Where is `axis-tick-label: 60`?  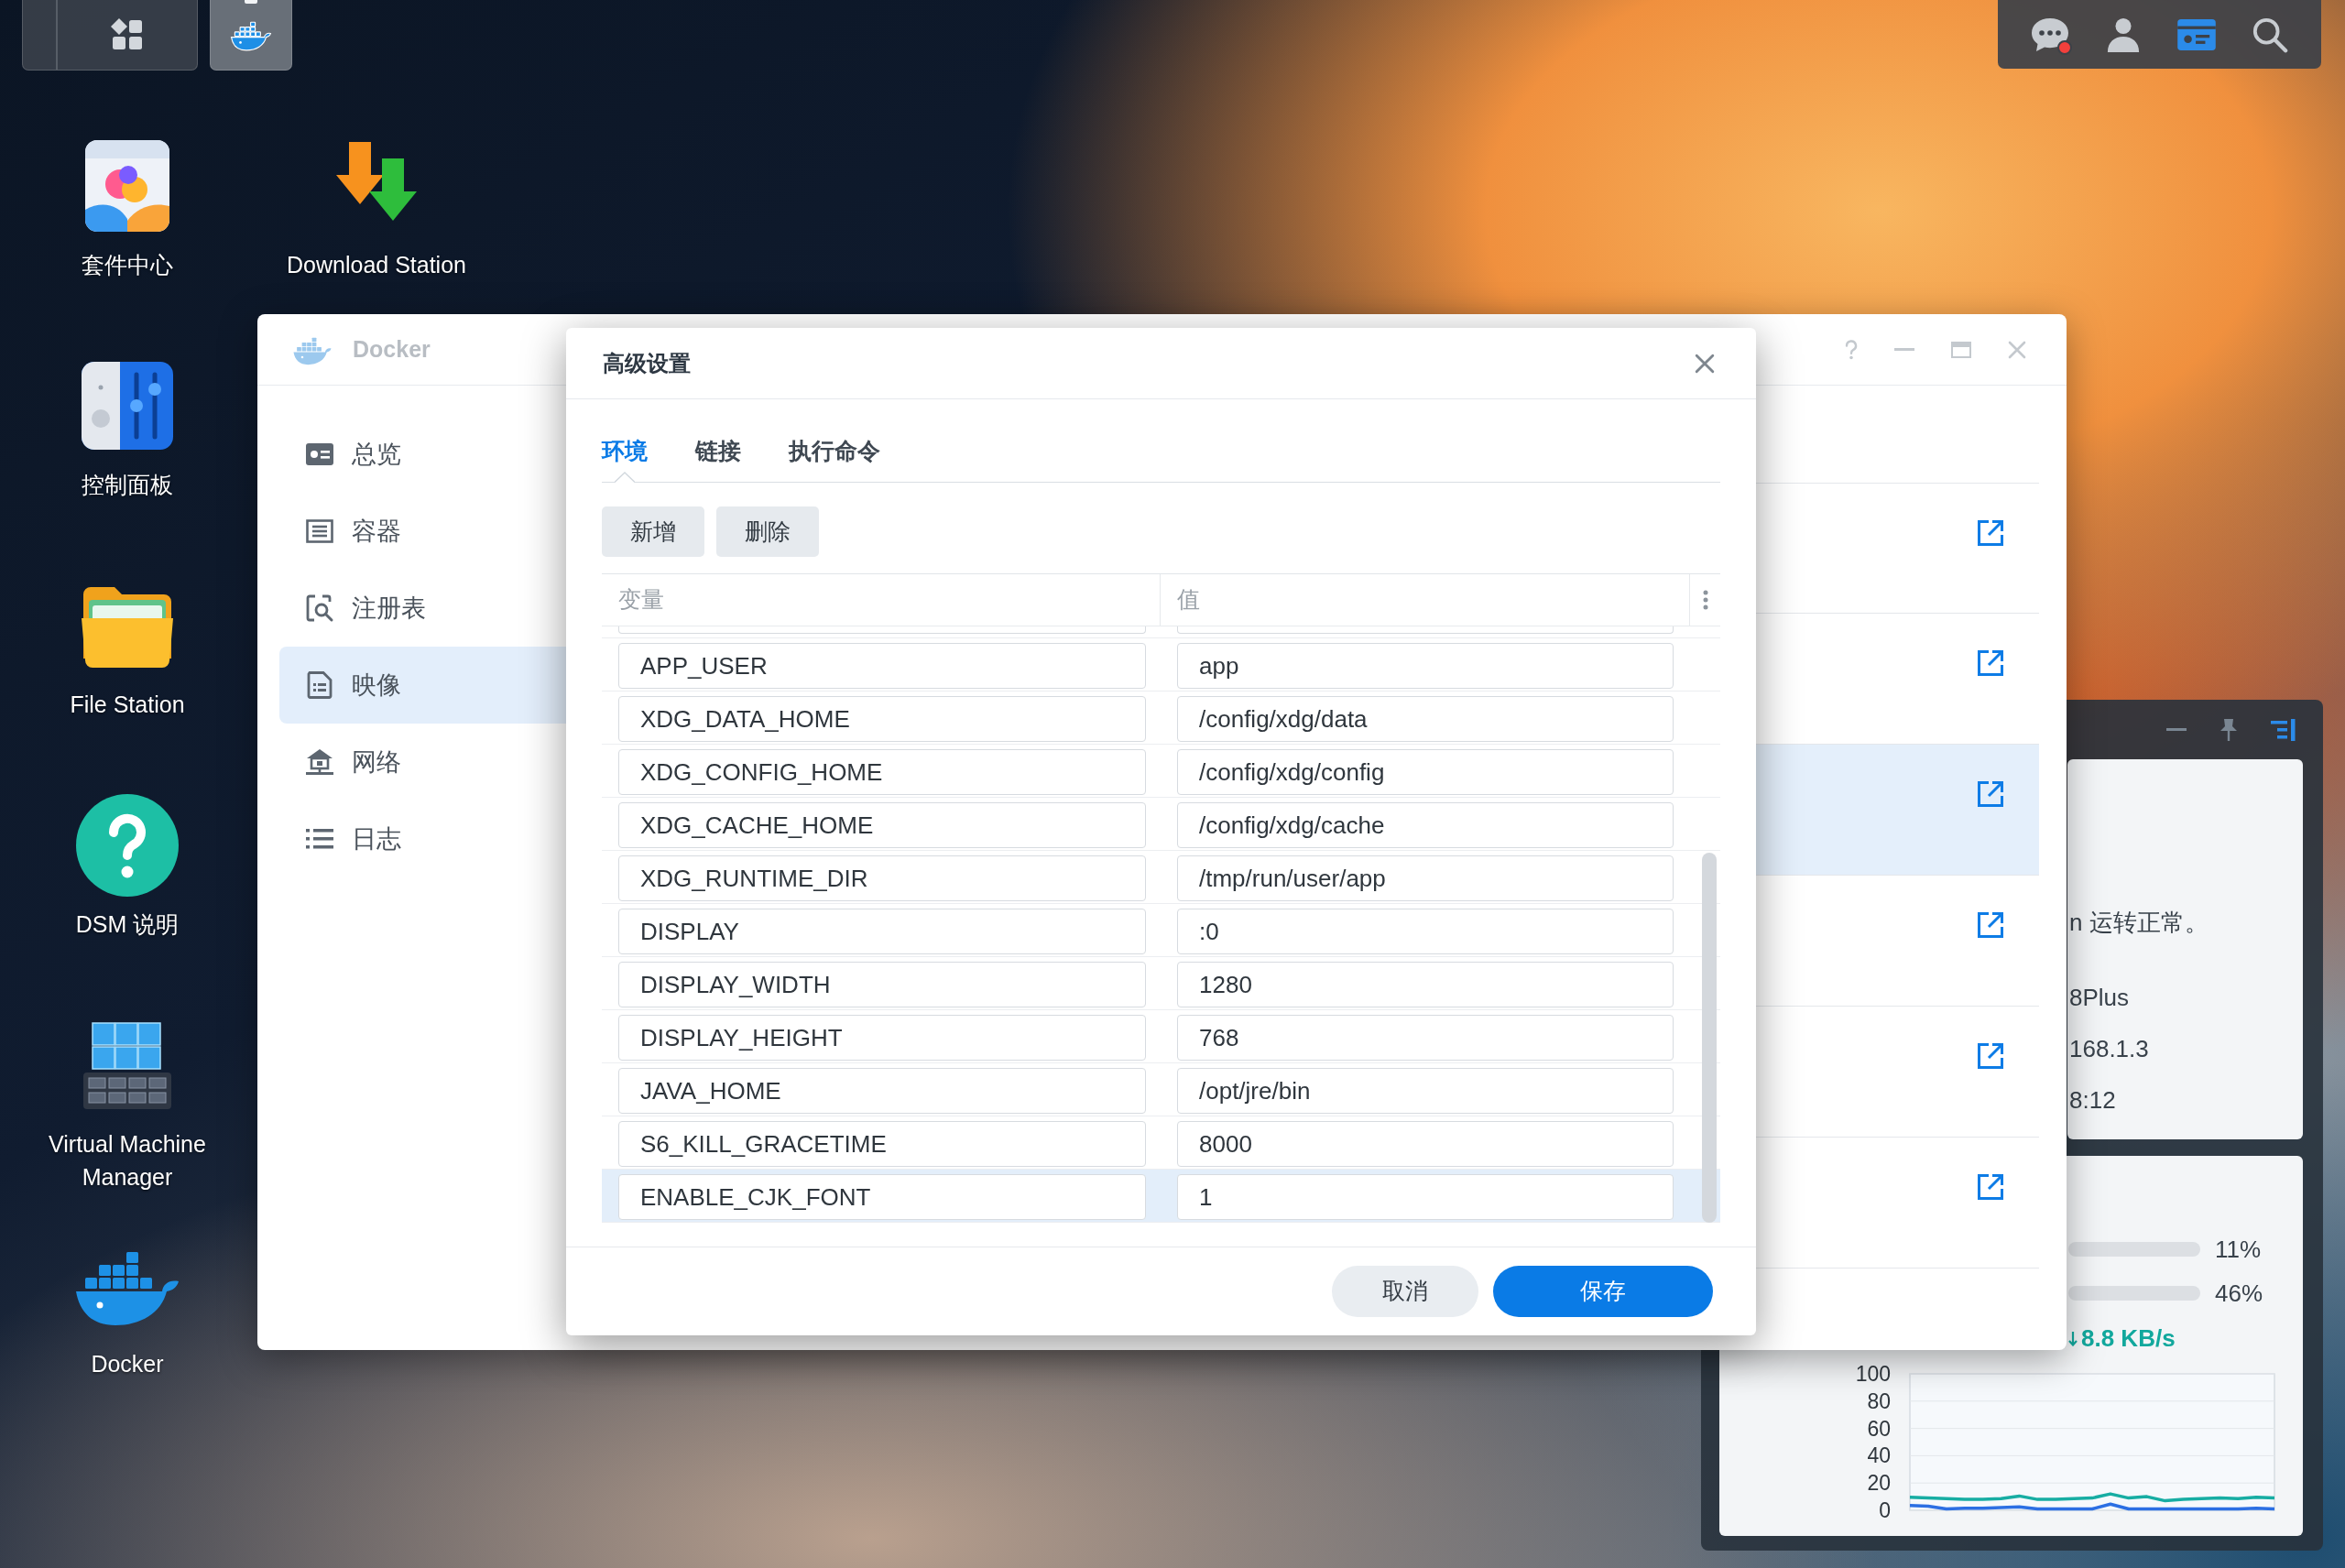 axis-tick-label: 60 is located at coordinates (1879, 1428).